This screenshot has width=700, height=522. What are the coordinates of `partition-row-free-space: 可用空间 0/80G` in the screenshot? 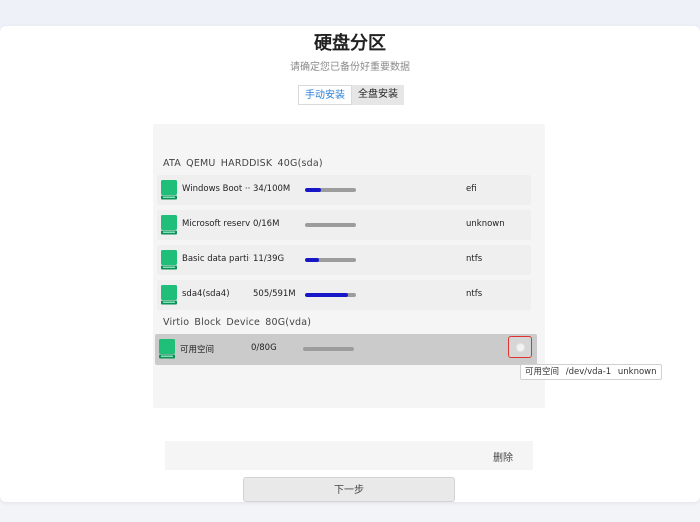 It's located at (346, 349).